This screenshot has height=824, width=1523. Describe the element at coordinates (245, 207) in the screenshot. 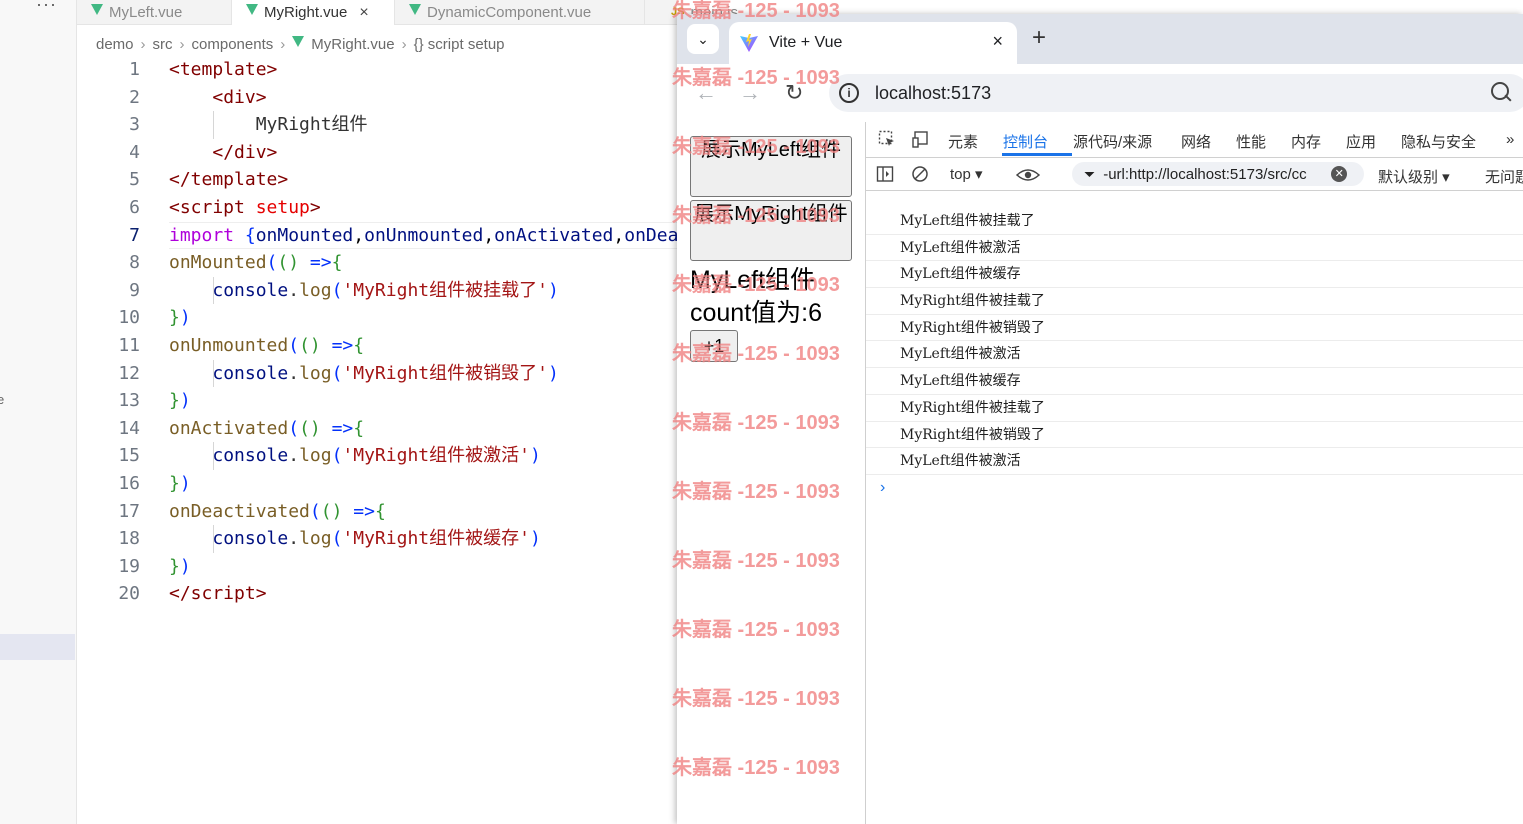

I see `code-line: <script setup>` at that location.